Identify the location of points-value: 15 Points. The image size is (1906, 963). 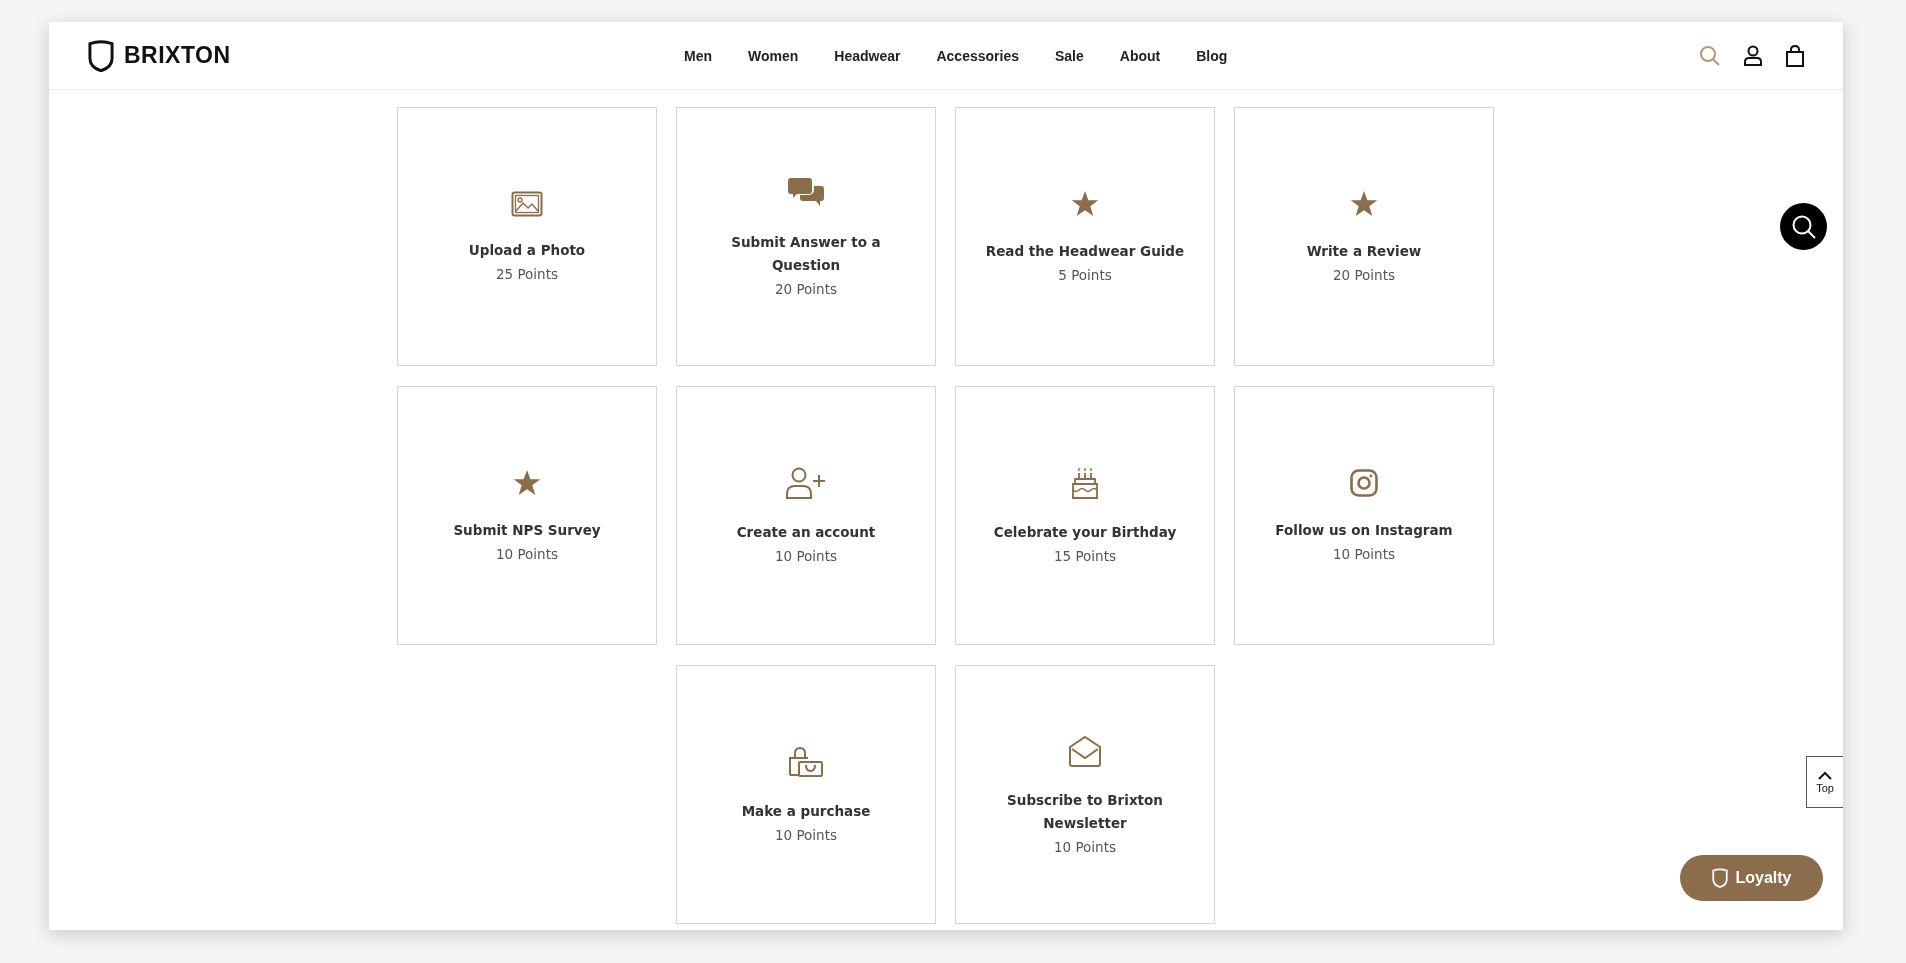
(1085, 556).